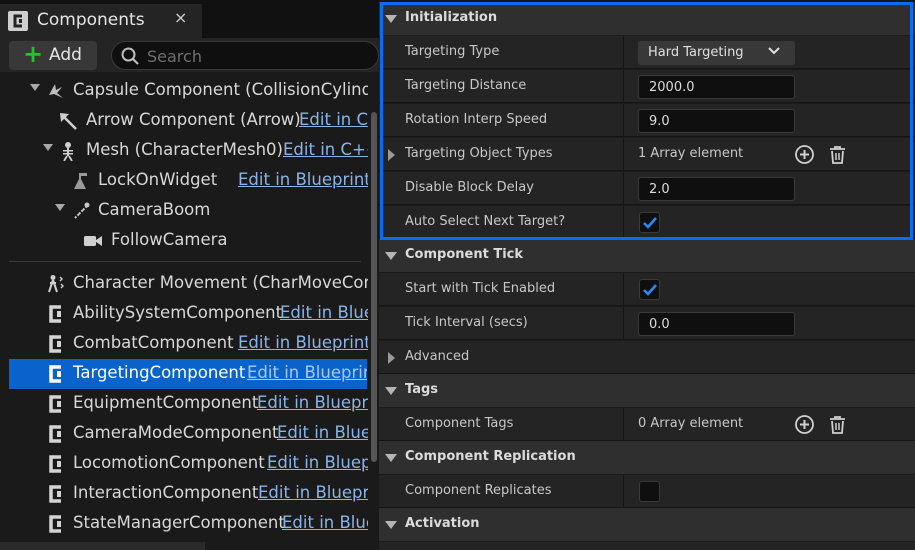 The width and height of the screenshot is (915, 550). What do you see at coordinates (18, 21) in the screenshot?
I see `components-logo-icon` at bounding box center [18, 21].